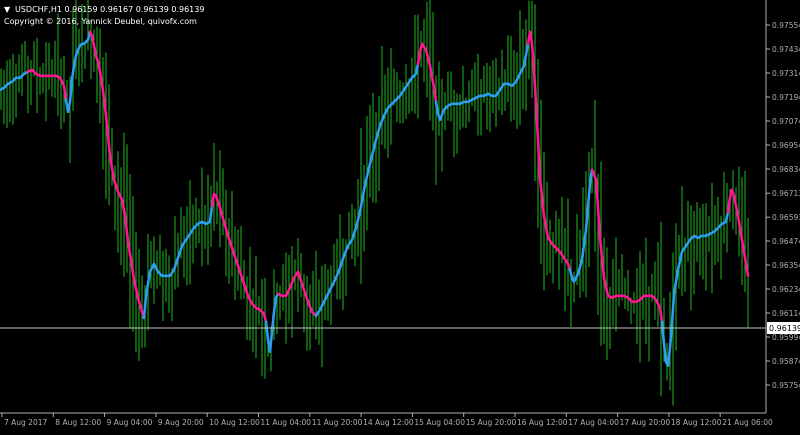 The height and width of the screenshot is (435, 800). Describe the element at coordinates (286, 422) in the screenshot. I see `x-tick-label: 11 Aug 04:00` at that location.